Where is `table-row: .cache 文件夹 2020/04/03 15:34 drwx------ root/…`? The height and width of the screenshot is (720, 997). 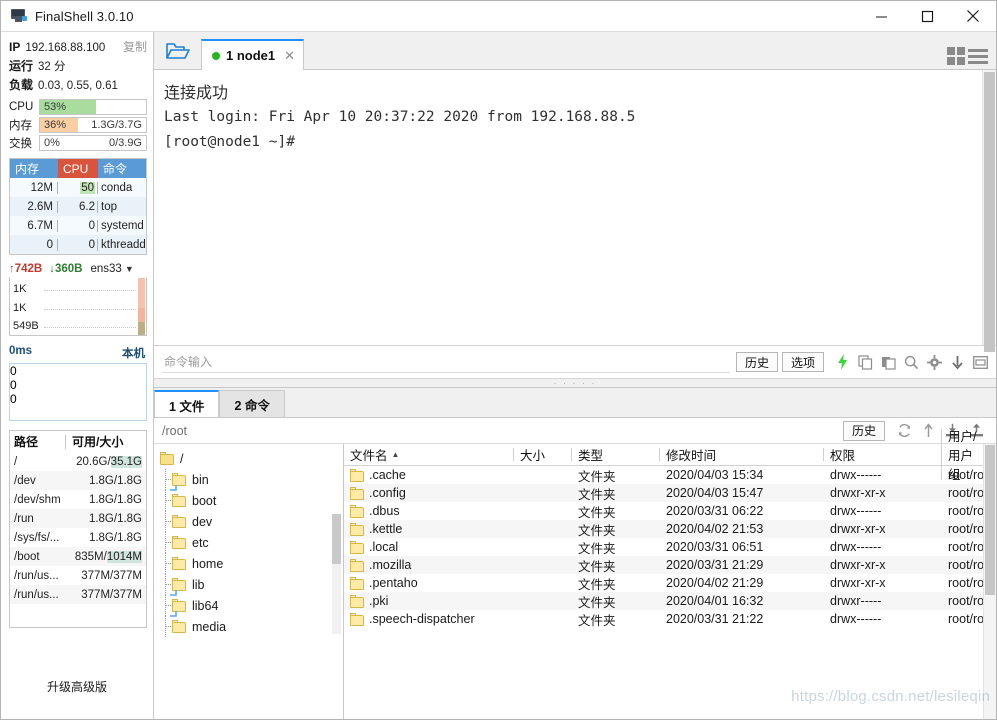
table-row: .cache 文件夹 2020/04/03 15:34 drwx------ root/… is located at coordinates (663, 475).